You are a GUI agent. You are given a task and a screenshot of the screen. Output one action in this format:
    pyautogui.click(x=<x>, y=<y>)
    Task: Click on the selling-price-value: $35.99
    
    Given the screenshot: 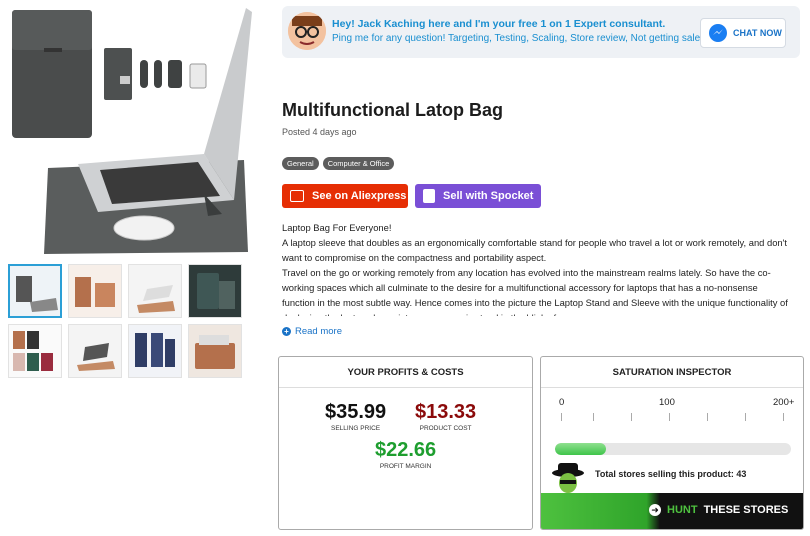 What is the action you would take?
    pyautogui.click(x=356, y=412)
    